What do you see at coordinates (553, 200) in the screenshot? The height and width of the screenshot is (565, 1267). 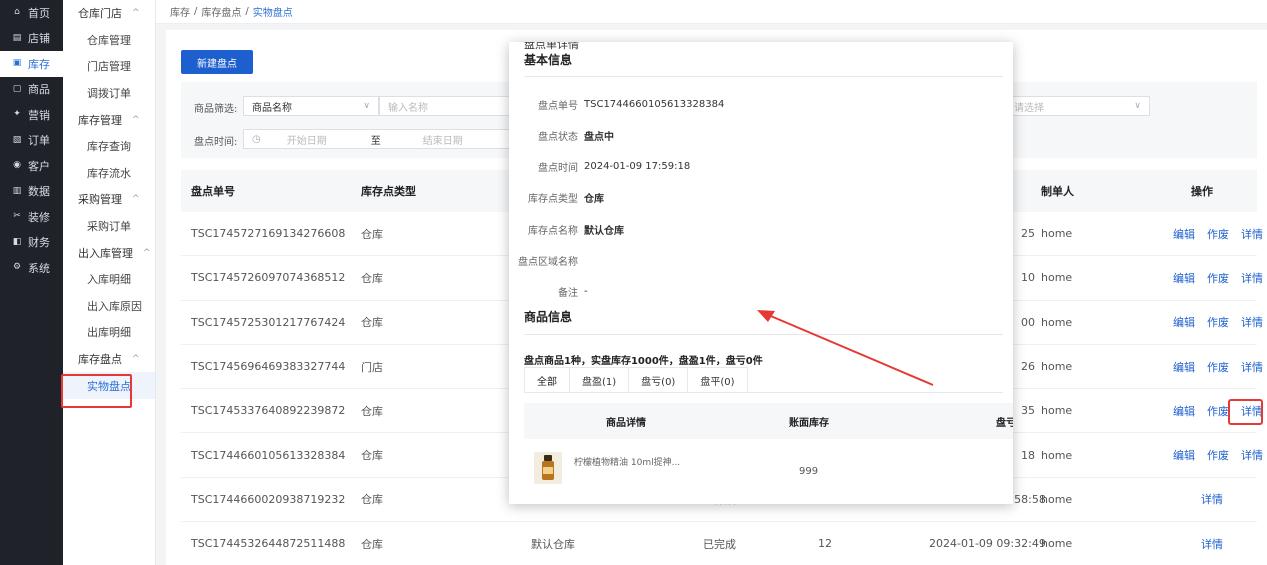 I see `detail-field-key: 库存点类型` at bounding box center [553, 200].